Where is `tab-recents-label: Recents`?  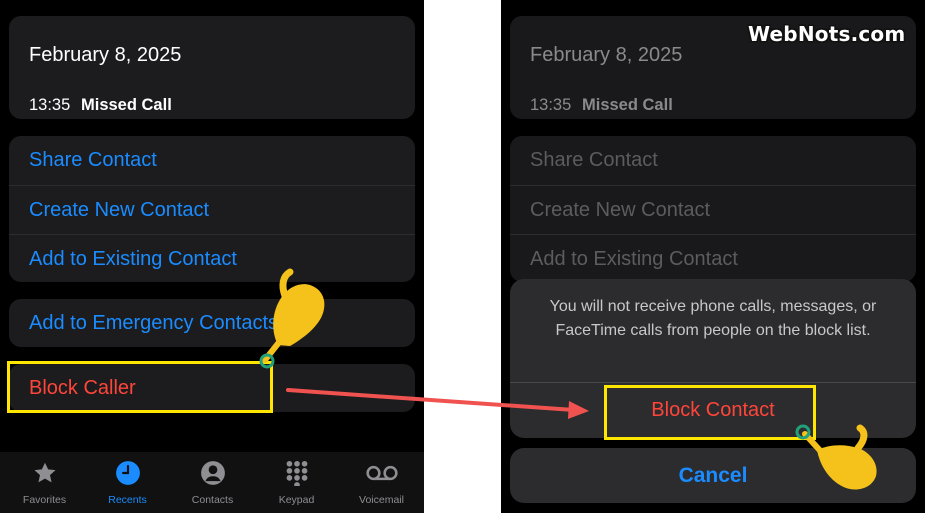 tab-recents-label: Recents is located at coordinates (127, 500).